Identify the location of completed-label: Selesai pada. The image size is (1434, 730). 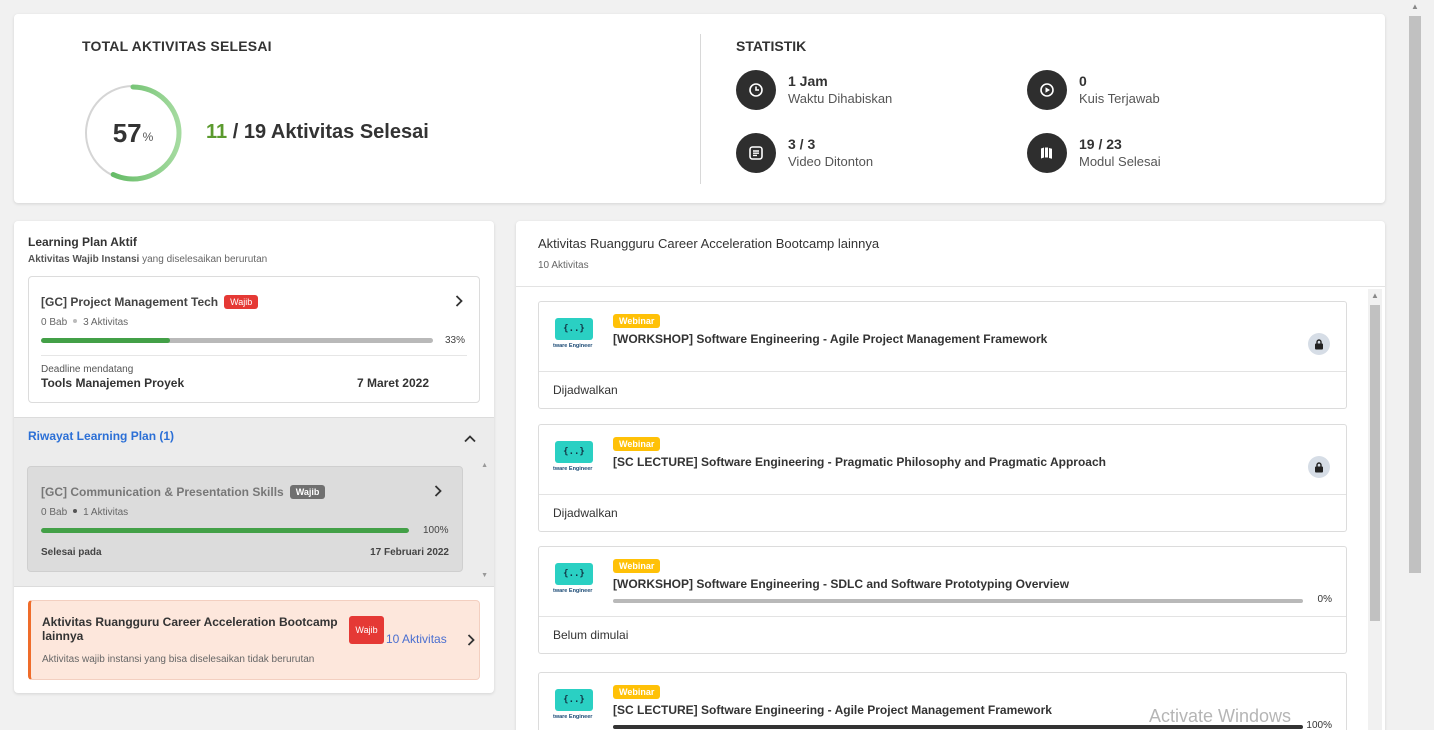
(71, 552).